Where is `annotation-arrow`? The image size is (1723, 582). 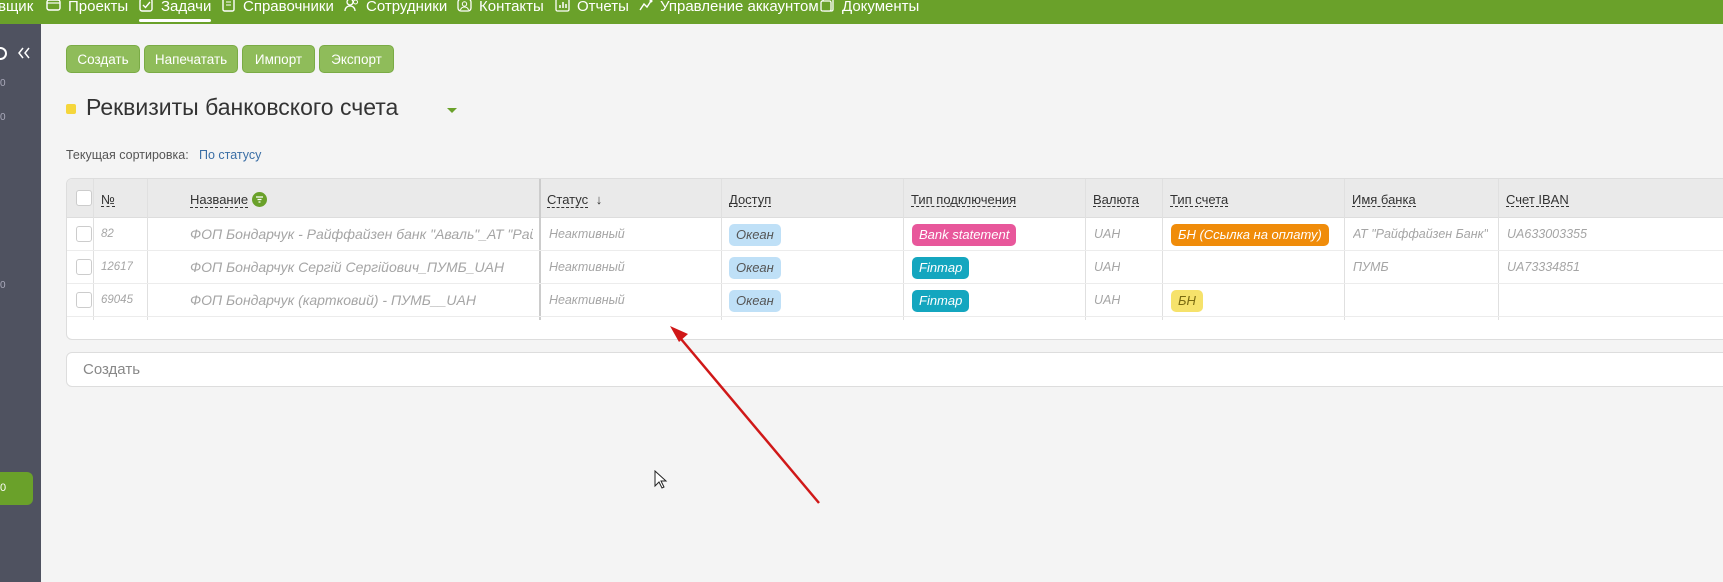
annotation-arrow is located at coordinates (745, 415).